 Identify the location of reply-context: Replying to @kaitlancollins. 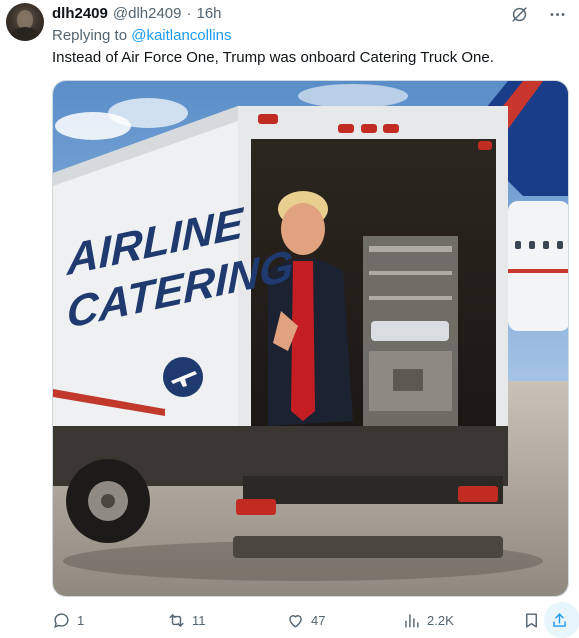
(142, 35).